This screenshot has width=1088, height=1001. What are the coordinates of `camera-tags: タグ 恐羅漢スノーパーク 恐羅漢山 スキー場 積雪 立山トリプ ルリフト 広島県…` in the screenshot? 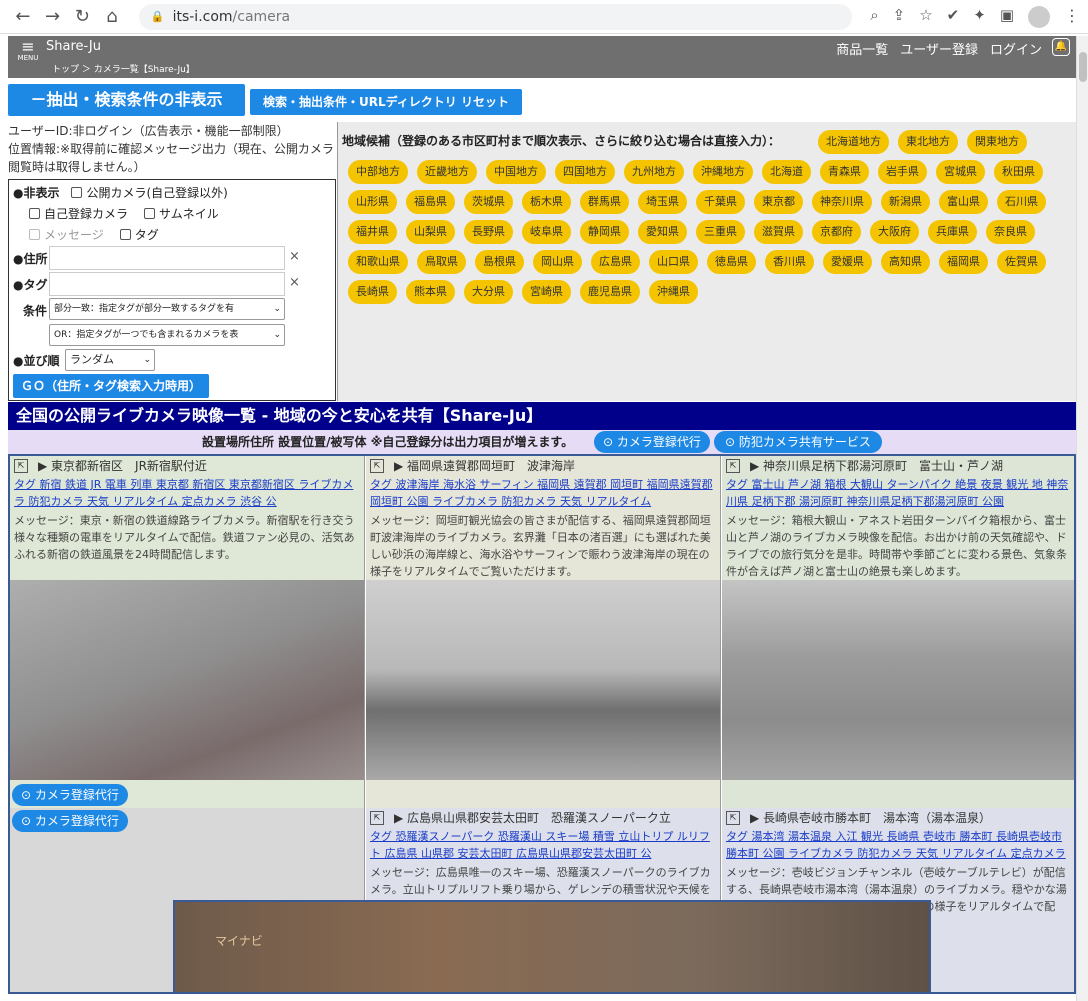 It's located at (543, 845).